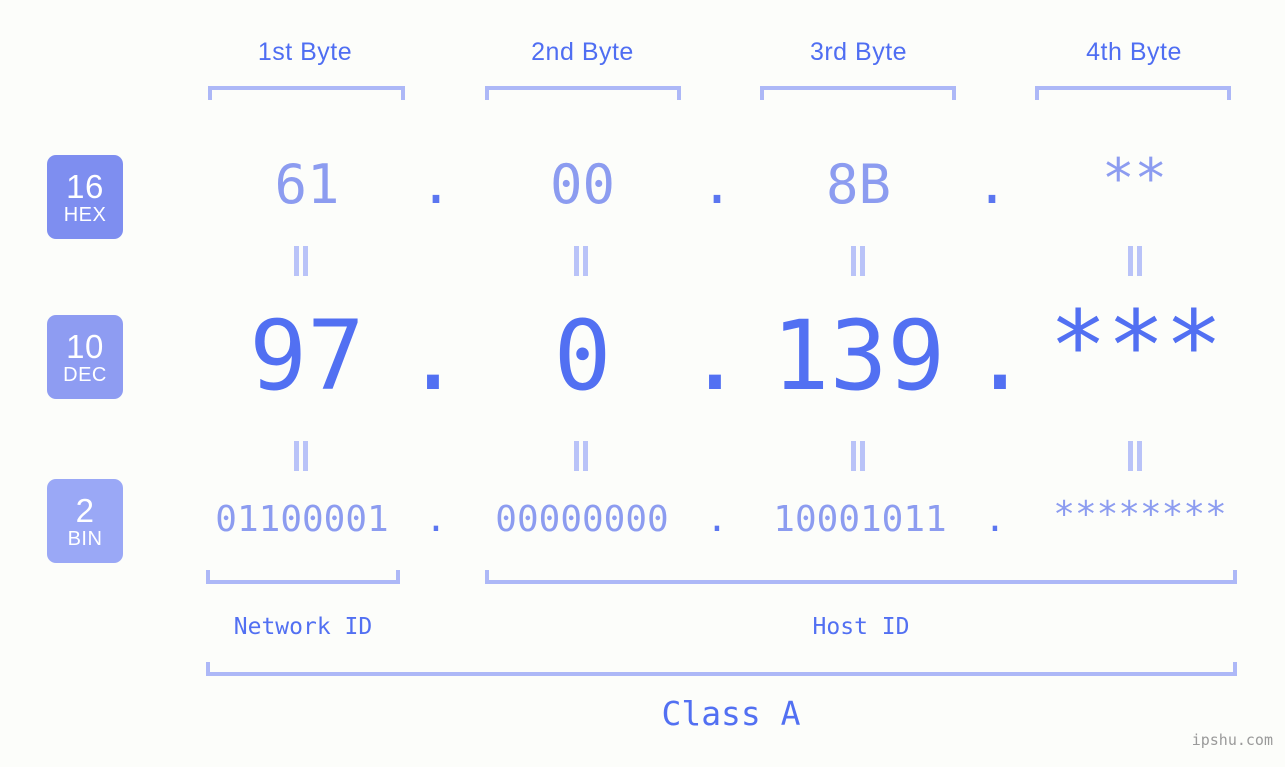 The height and width of the screenshot is (767, 1285). What do you see at coordinates (303, 627) in the screenshot?
I see `network-id-label: Network ID` at bounding box center [303, 627].